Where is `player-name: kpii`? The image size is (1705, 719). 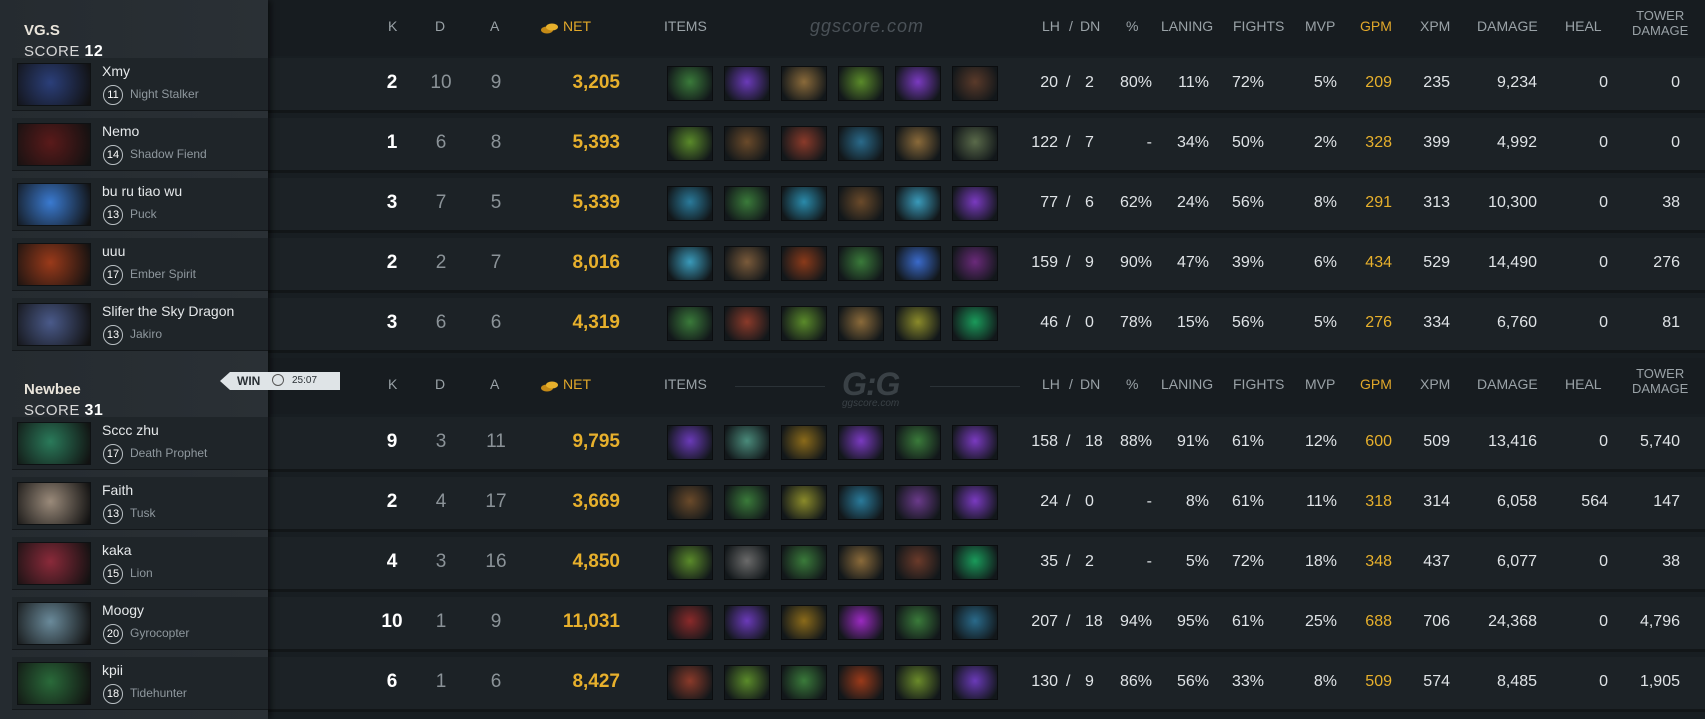 player-name: kpii is located at coordinates (112, 670).